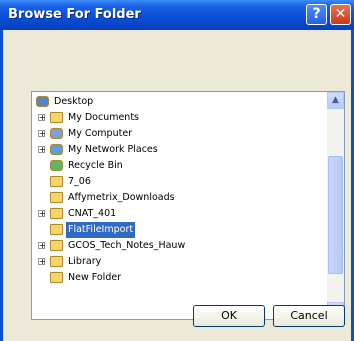 The height and width of the screenshot is (341, 354). Describe the element at coordinates (56, 165) in the screenshot. I see `recycle-bin-icon` at that location.